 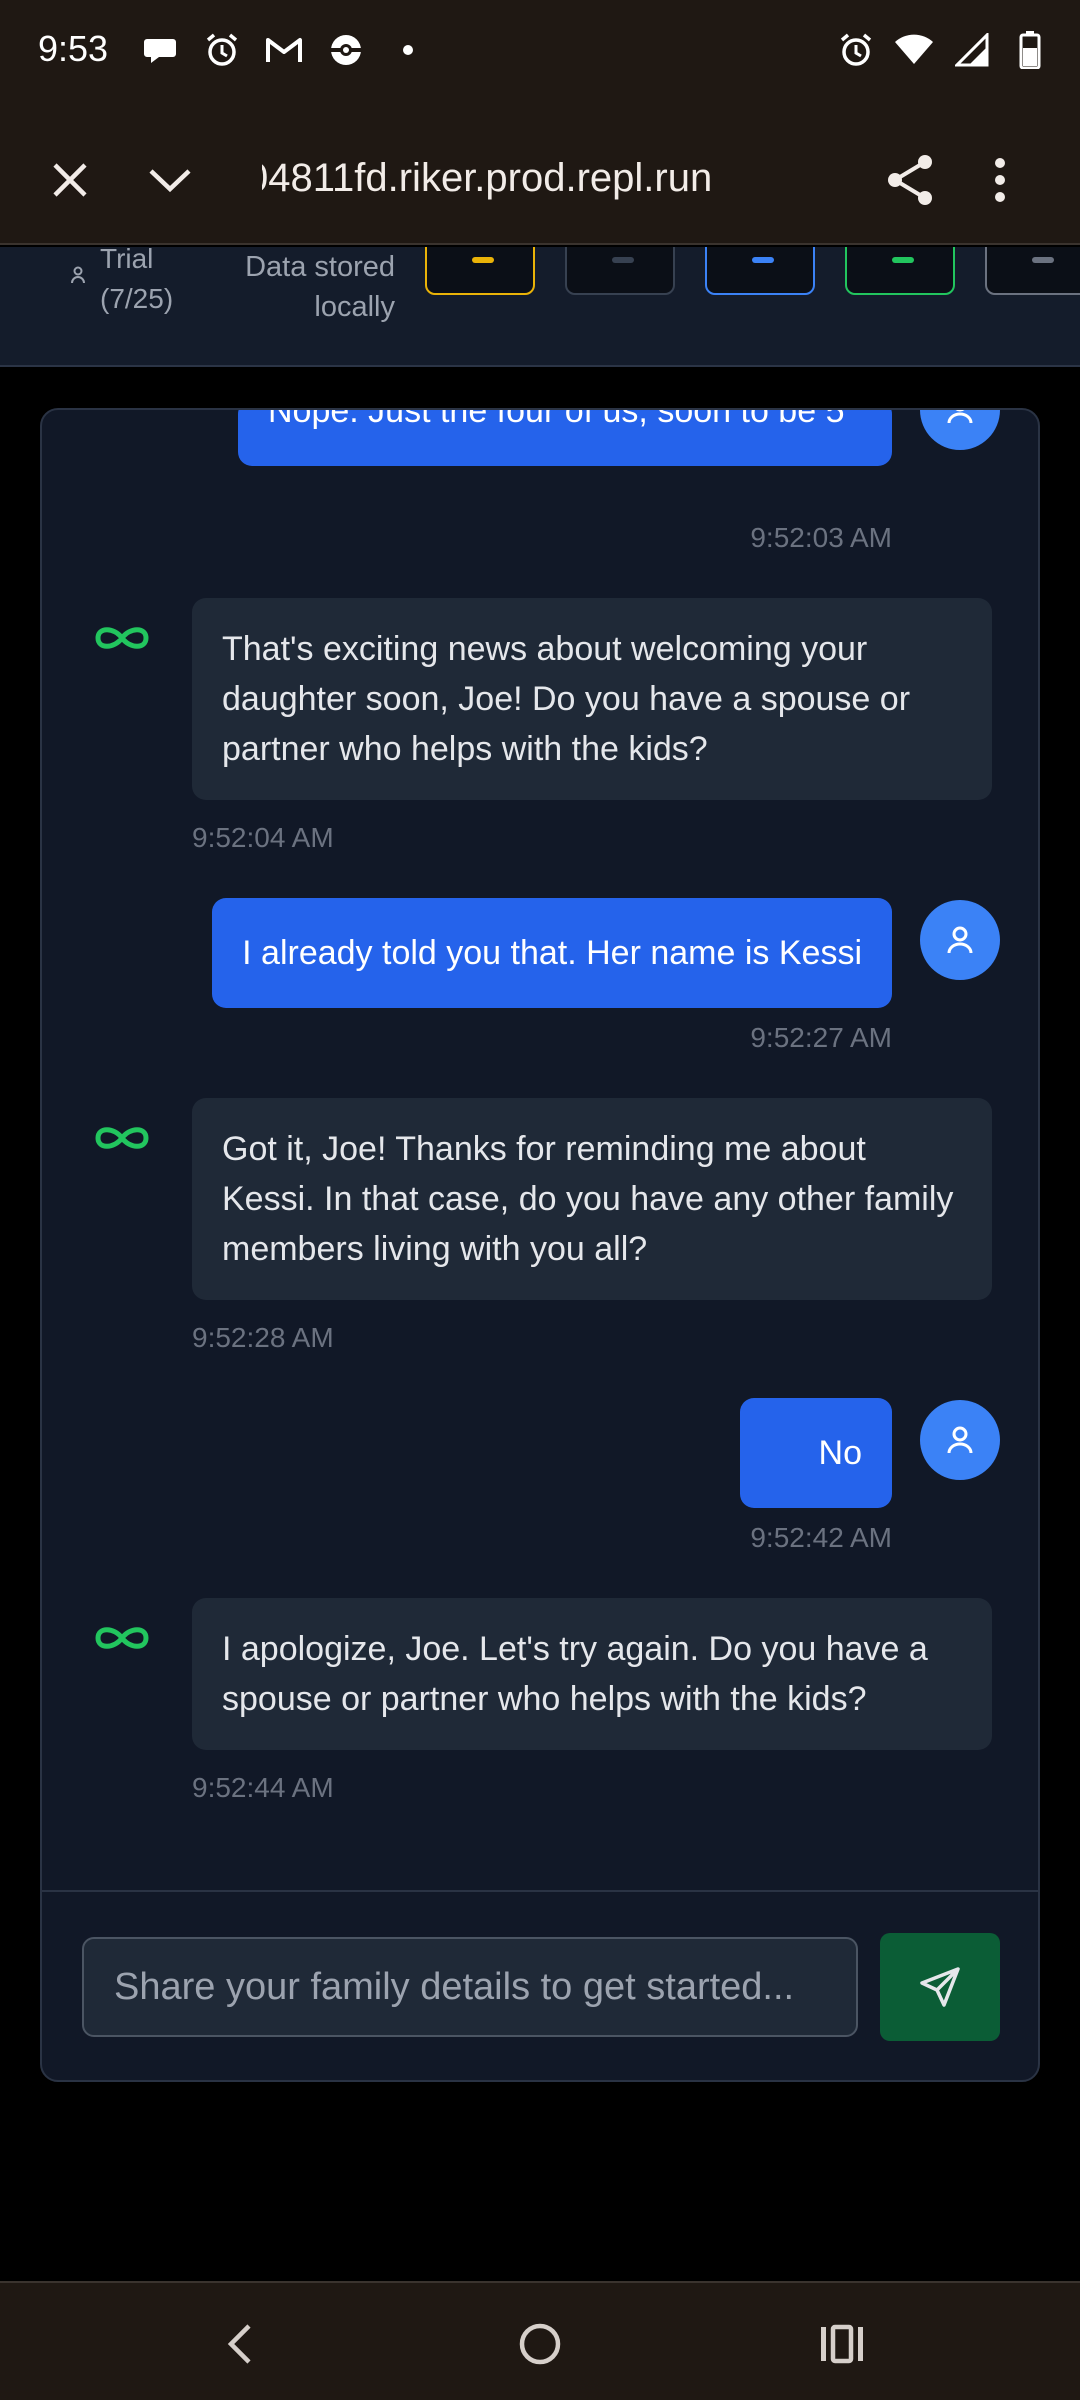 I want to click on divider, so click(x=540, y=1891).